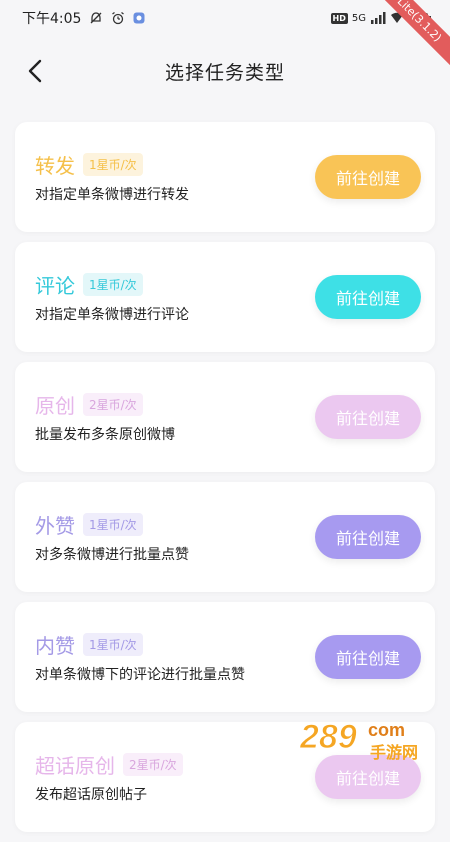 This screenshot has width=450, height=842. I want to click on task-description: 对单条微博下的评论进行批量点赞, so click(140, 675).